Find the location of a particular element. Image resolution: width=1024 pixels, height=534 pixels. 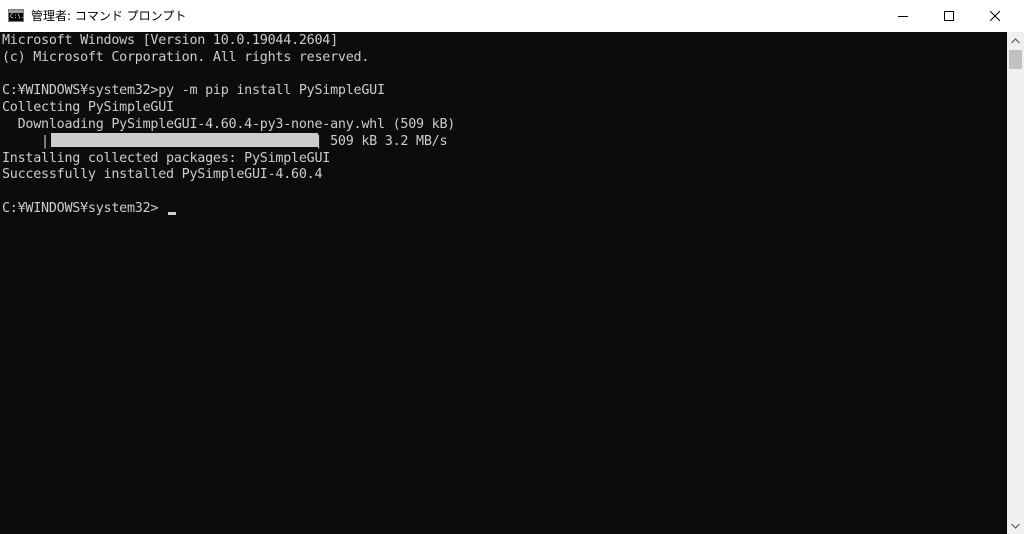

scroll-up-button is located at coordinates (1015, 40).